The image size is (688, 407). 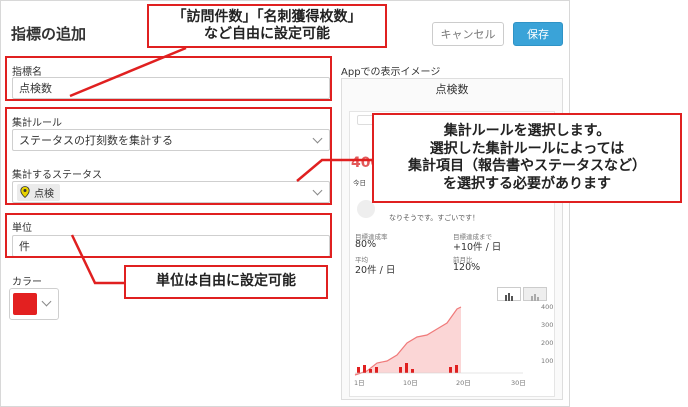 What do you see at coordinates (527, 183) in the screenshot?
I see `callout-line: を選択する必要があります` at bounding box center [527, 183].